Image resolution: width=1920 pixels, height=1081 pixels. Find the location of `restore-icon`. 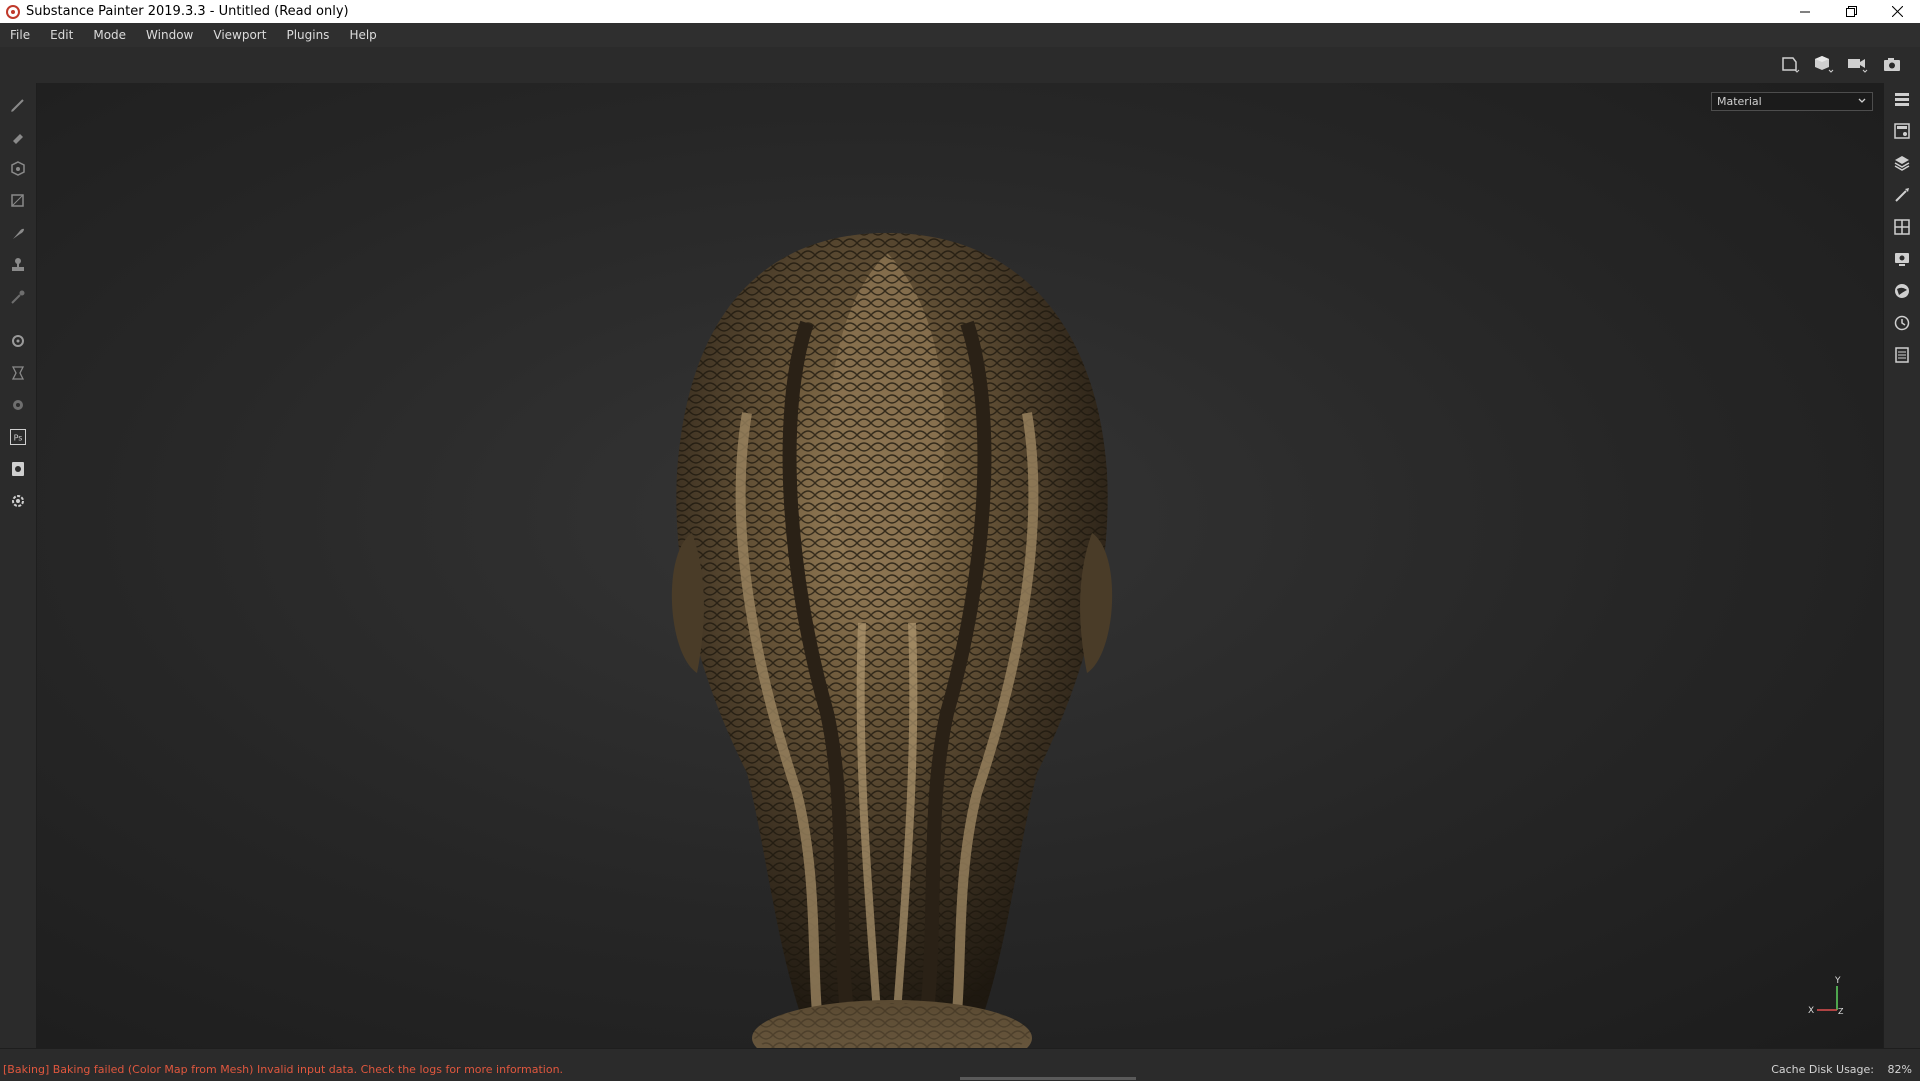

restore-icon is located at coordinates (1851, 11).